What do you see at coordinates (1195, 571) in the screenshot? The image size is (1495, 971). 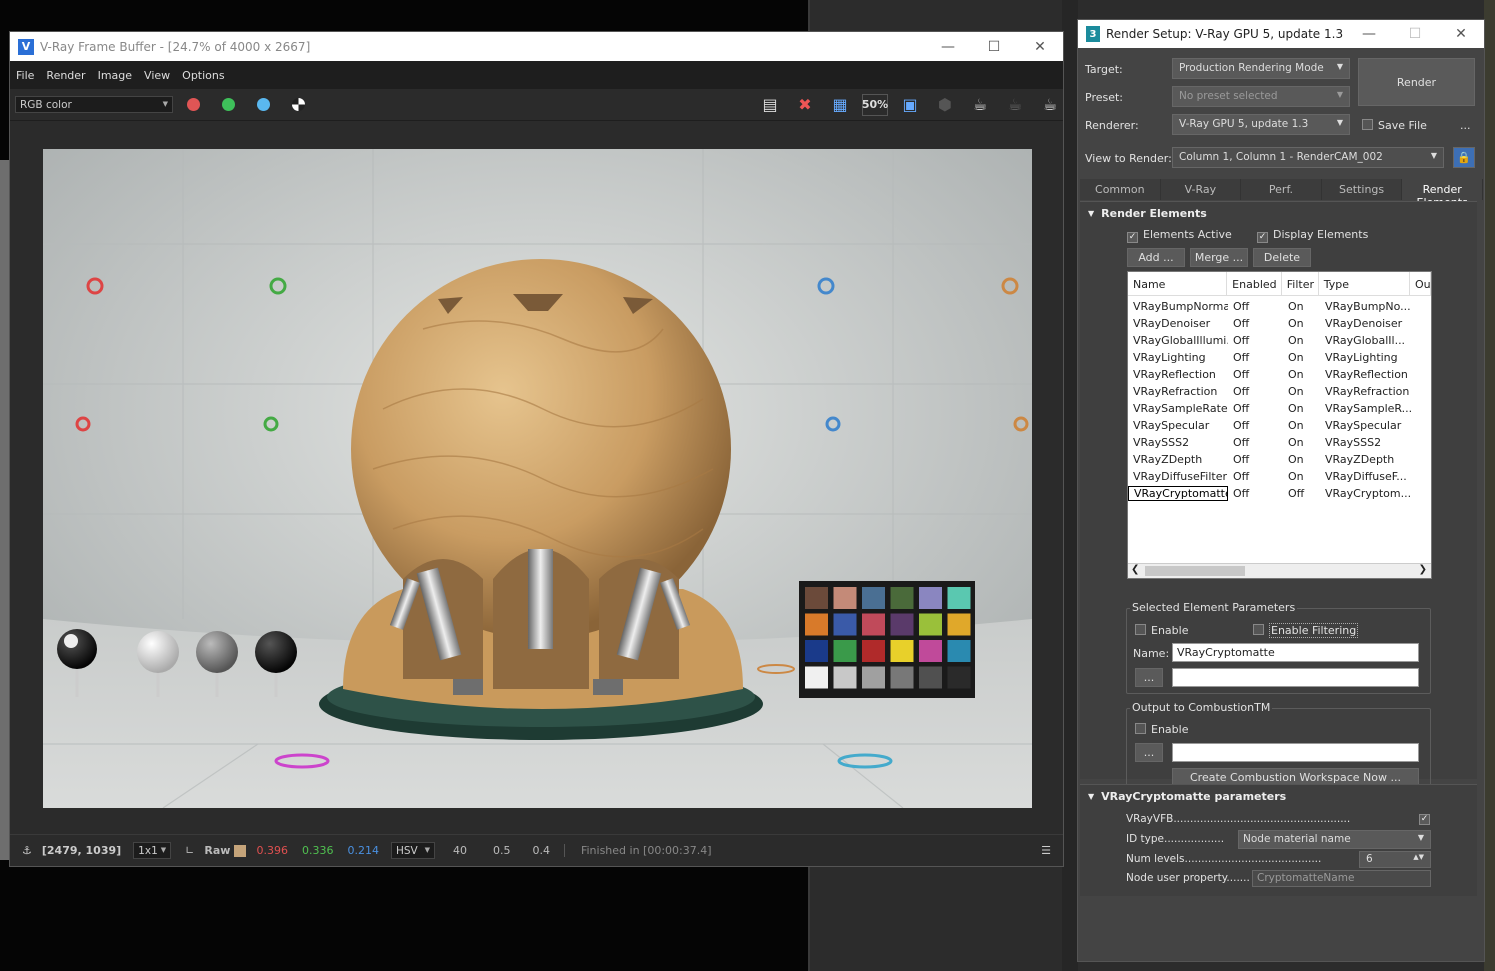 I see `scroll-thumb` at bounding box center [1195, 571].